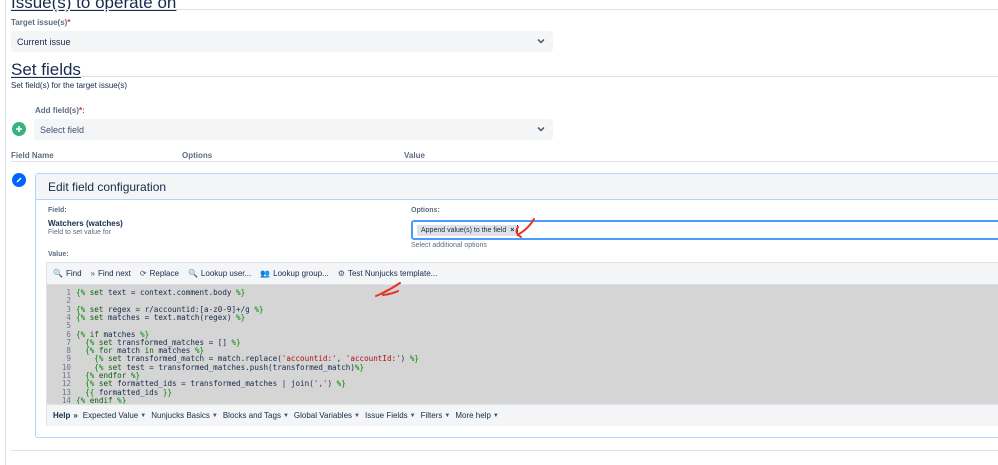 The image size is (998, 465). Describe the element at coordinates (504, 450) in the screenshot. I see `bottom-divider` at that location.